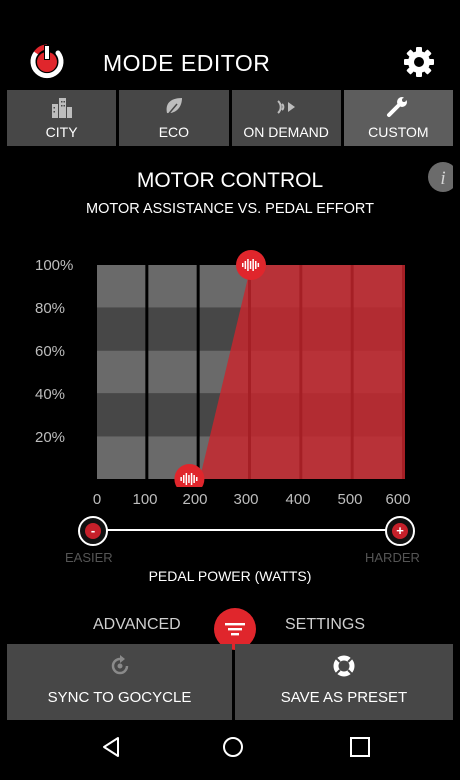  Describe the element at coordinates (61, 108) in the screenshot. I see `city-icon` at that location.